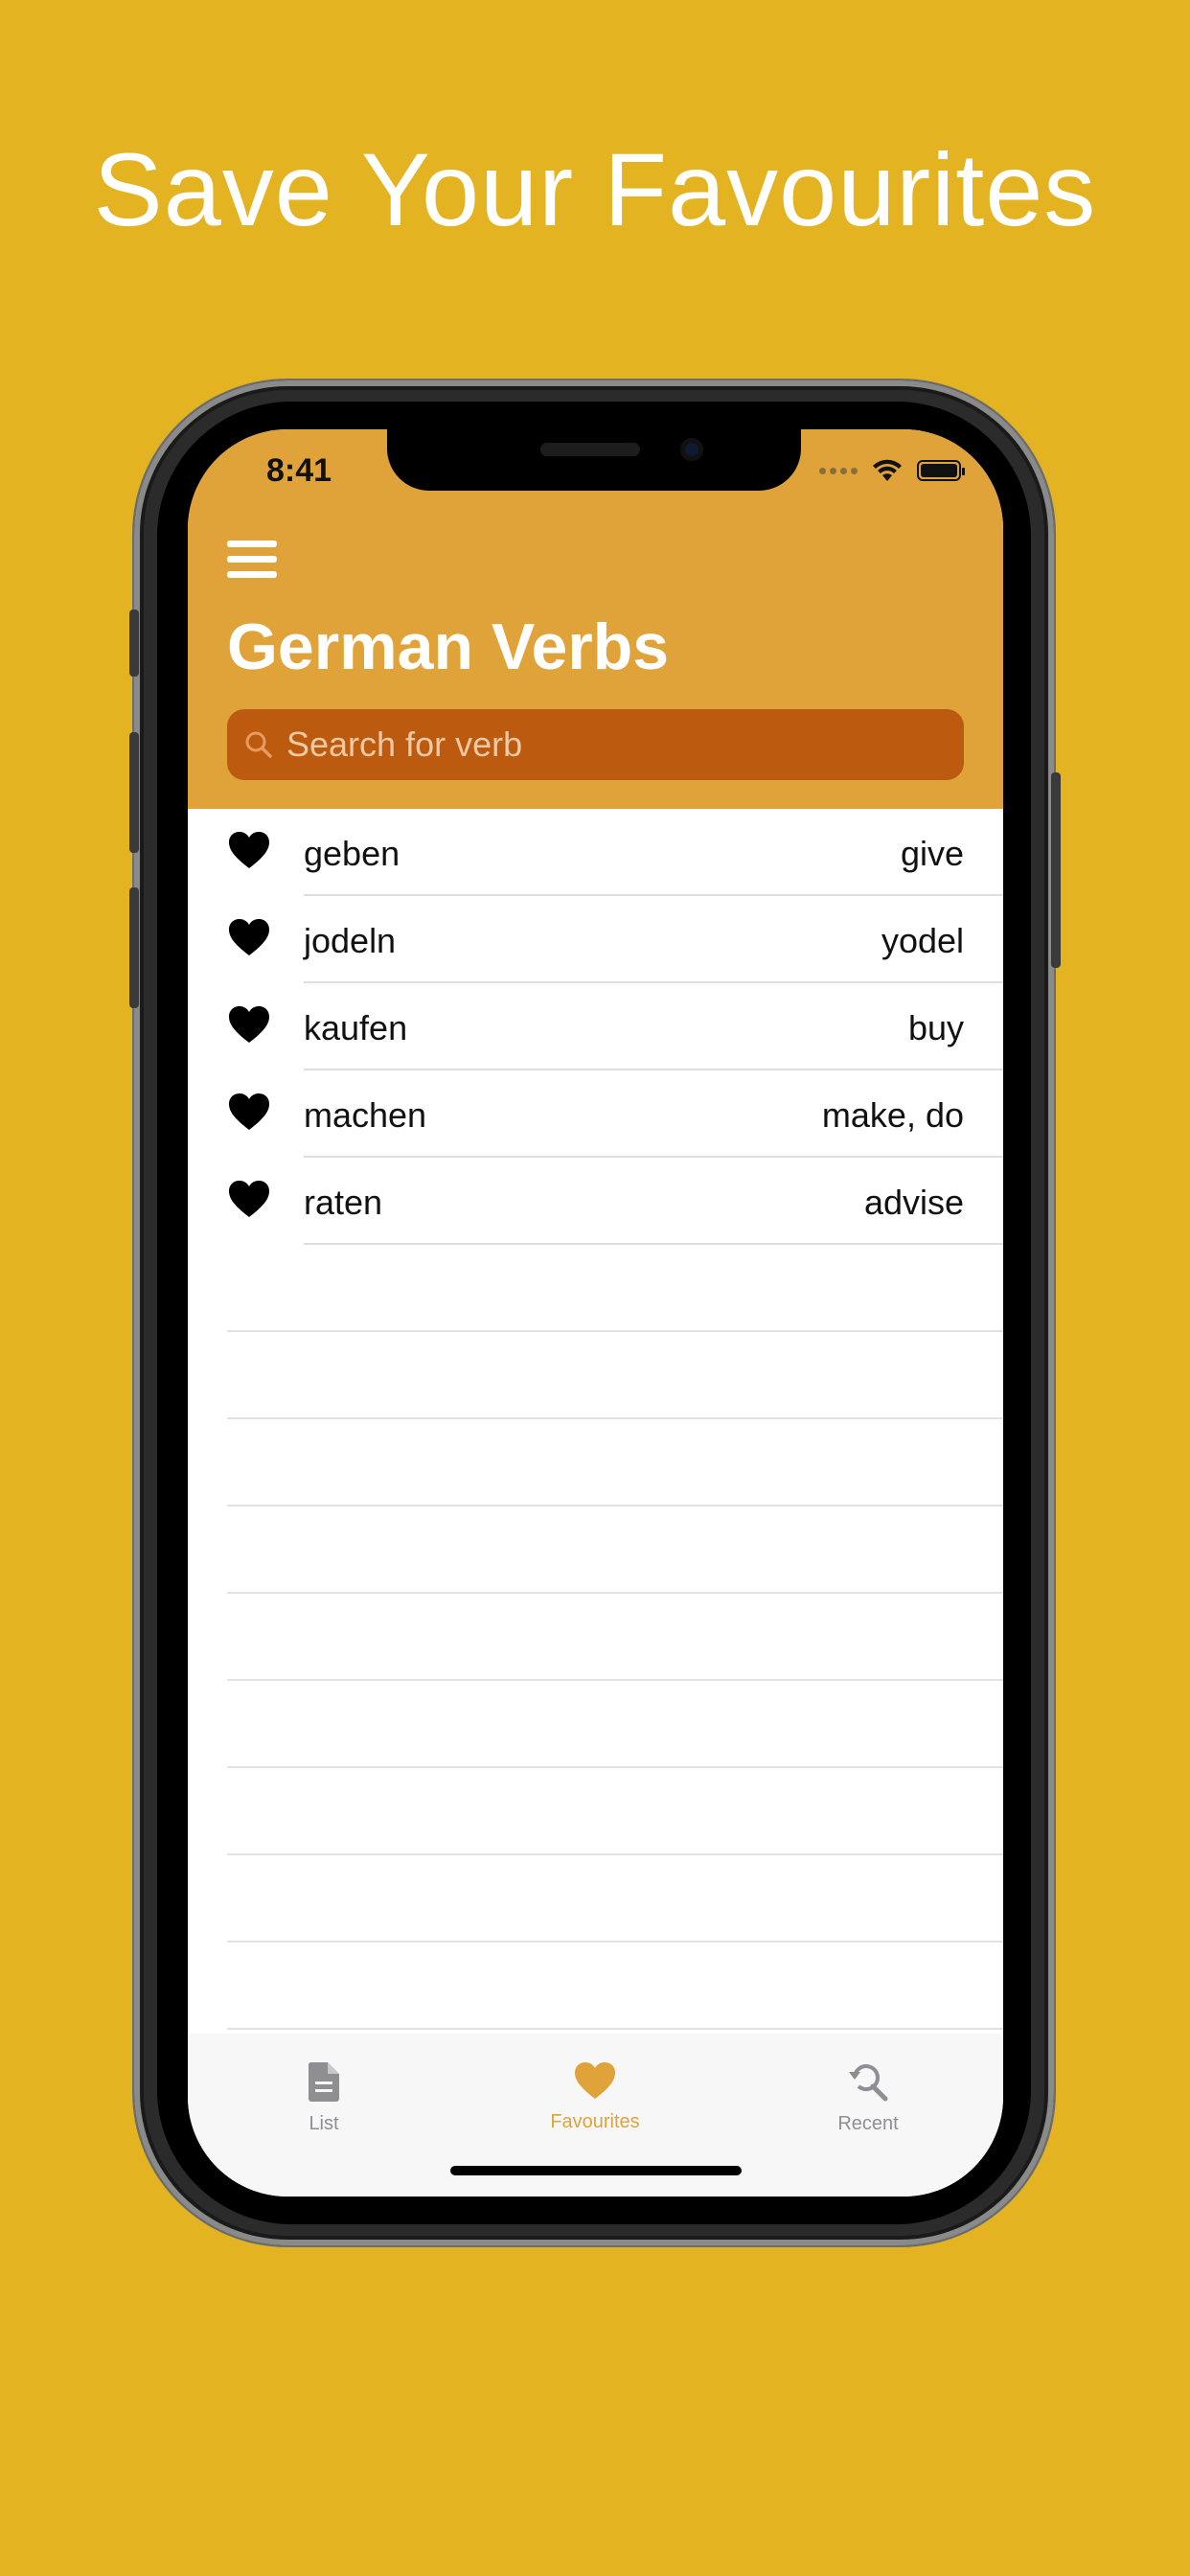 The image size is (1190, 2576). What do you see at coordinates (366, 1115) in the screenshot?
I see `verb-text: machen` at bounding box center [366, 1115].